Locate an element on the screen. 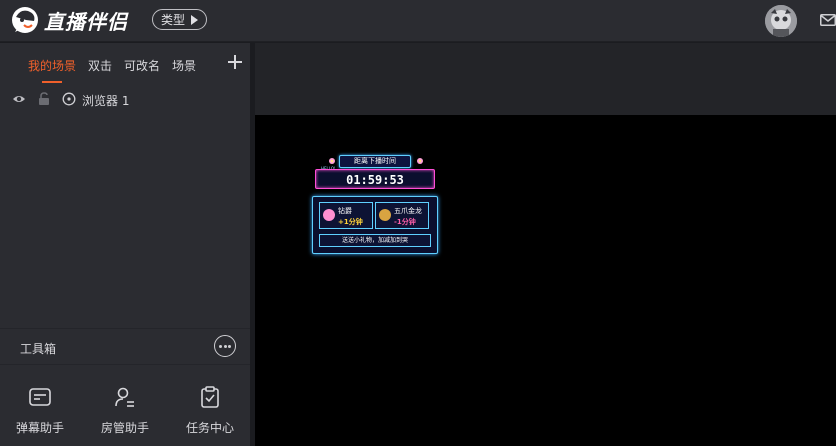 This screenshot has height=446, width=836. scene-tabs: 我的场景 双击 可改名 场景 is located at coordinates (125, 63).